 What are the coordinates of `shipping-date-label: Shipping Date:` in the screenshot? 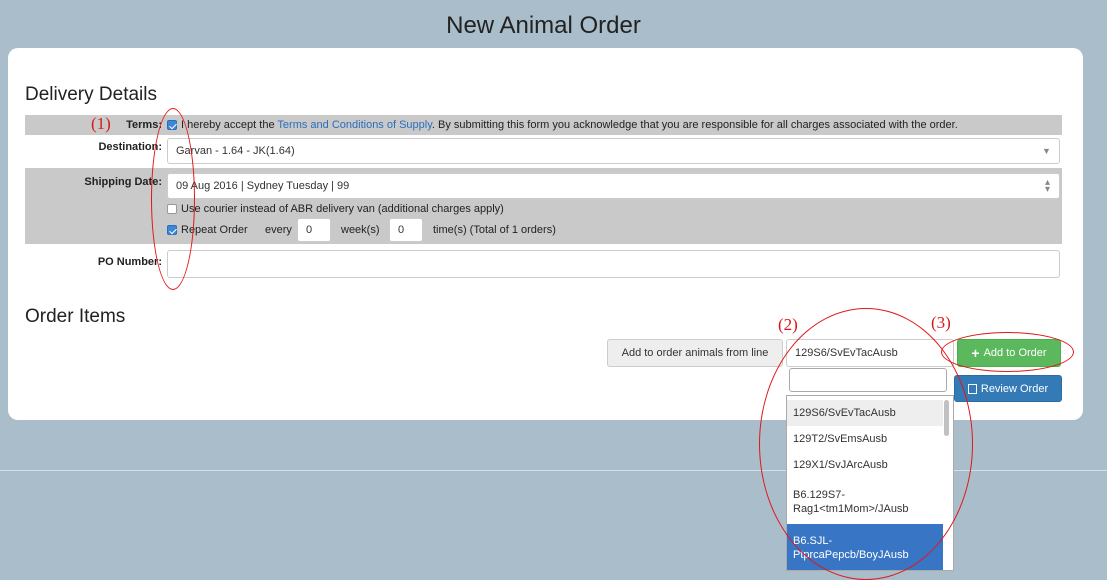 It's located at (123, 182).